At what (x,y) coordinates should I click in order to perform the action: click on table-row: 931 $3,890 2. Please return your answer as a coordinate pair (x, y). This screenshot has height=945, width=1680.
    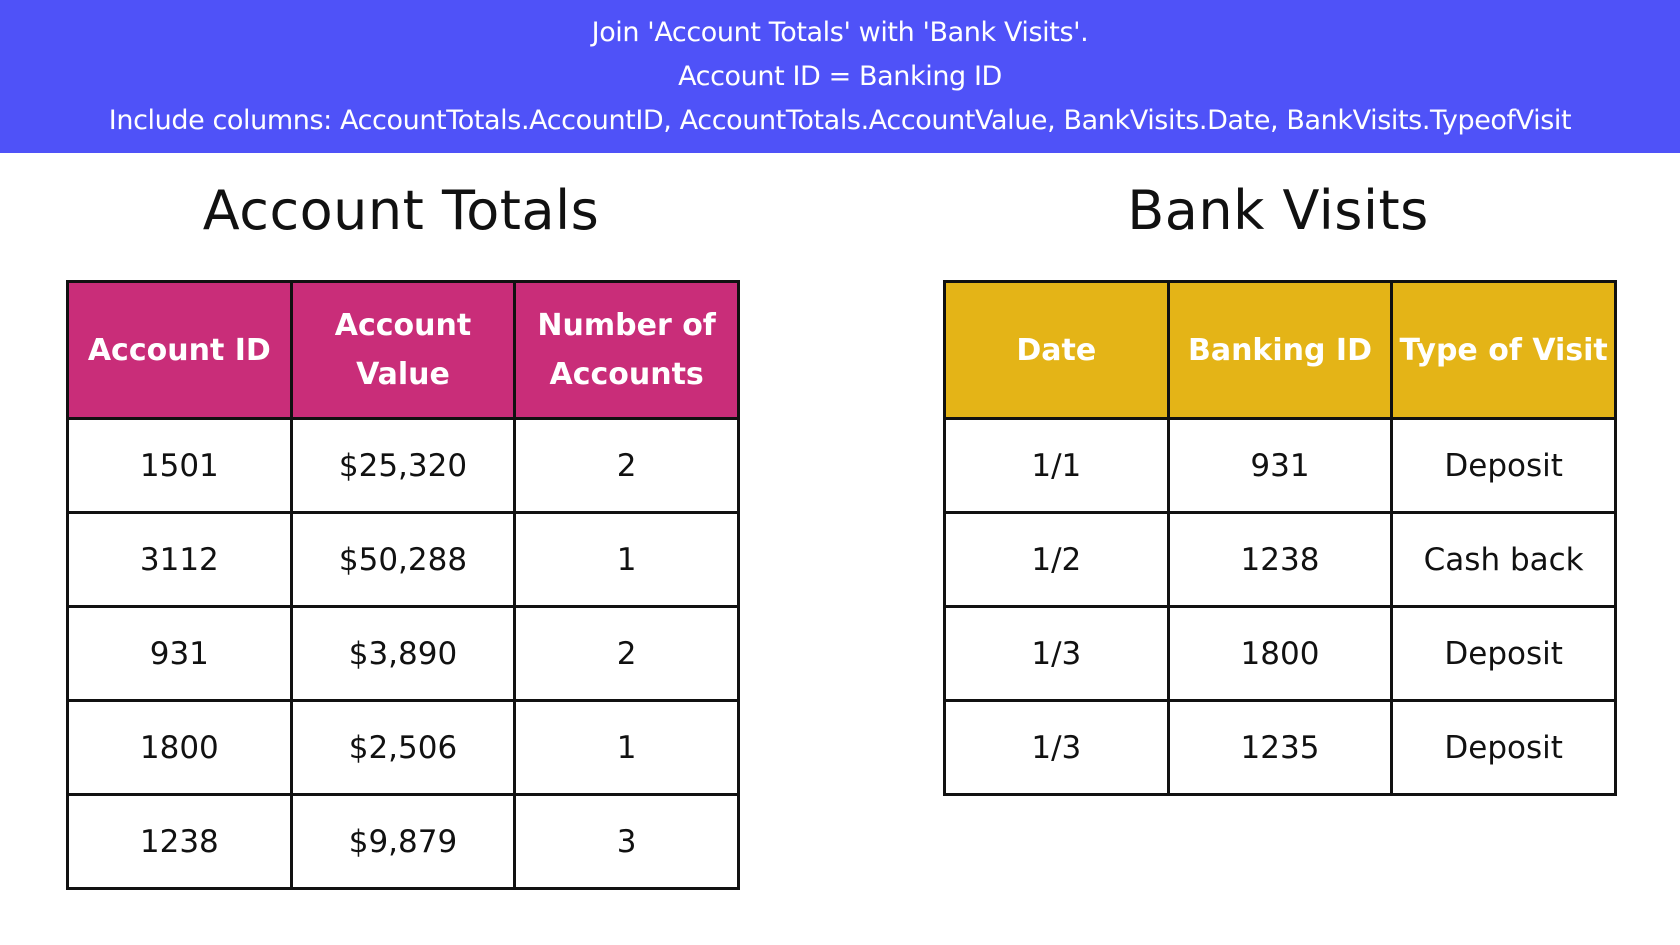
    Looking at the image, I should click on (403, 653).